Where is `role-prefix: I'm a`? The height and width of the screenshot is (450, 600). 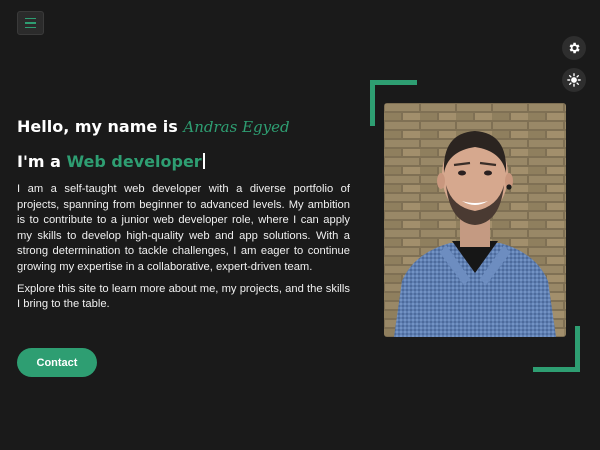 role-prefix: I'm a is located at coordinates (42, 161).